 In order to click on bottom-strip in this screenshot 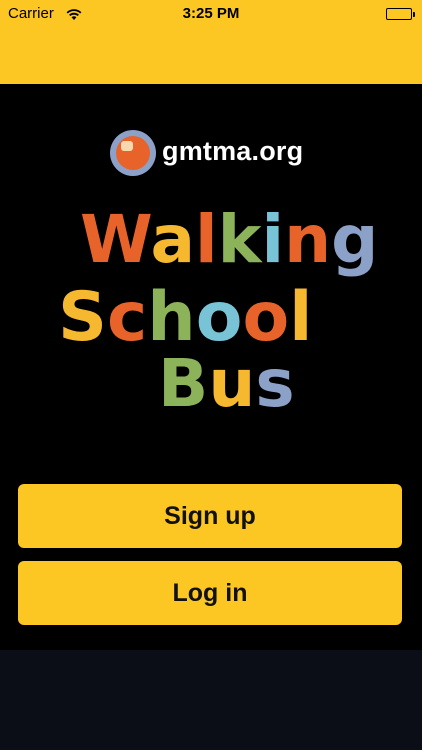, I will do `click(211, 700)`.